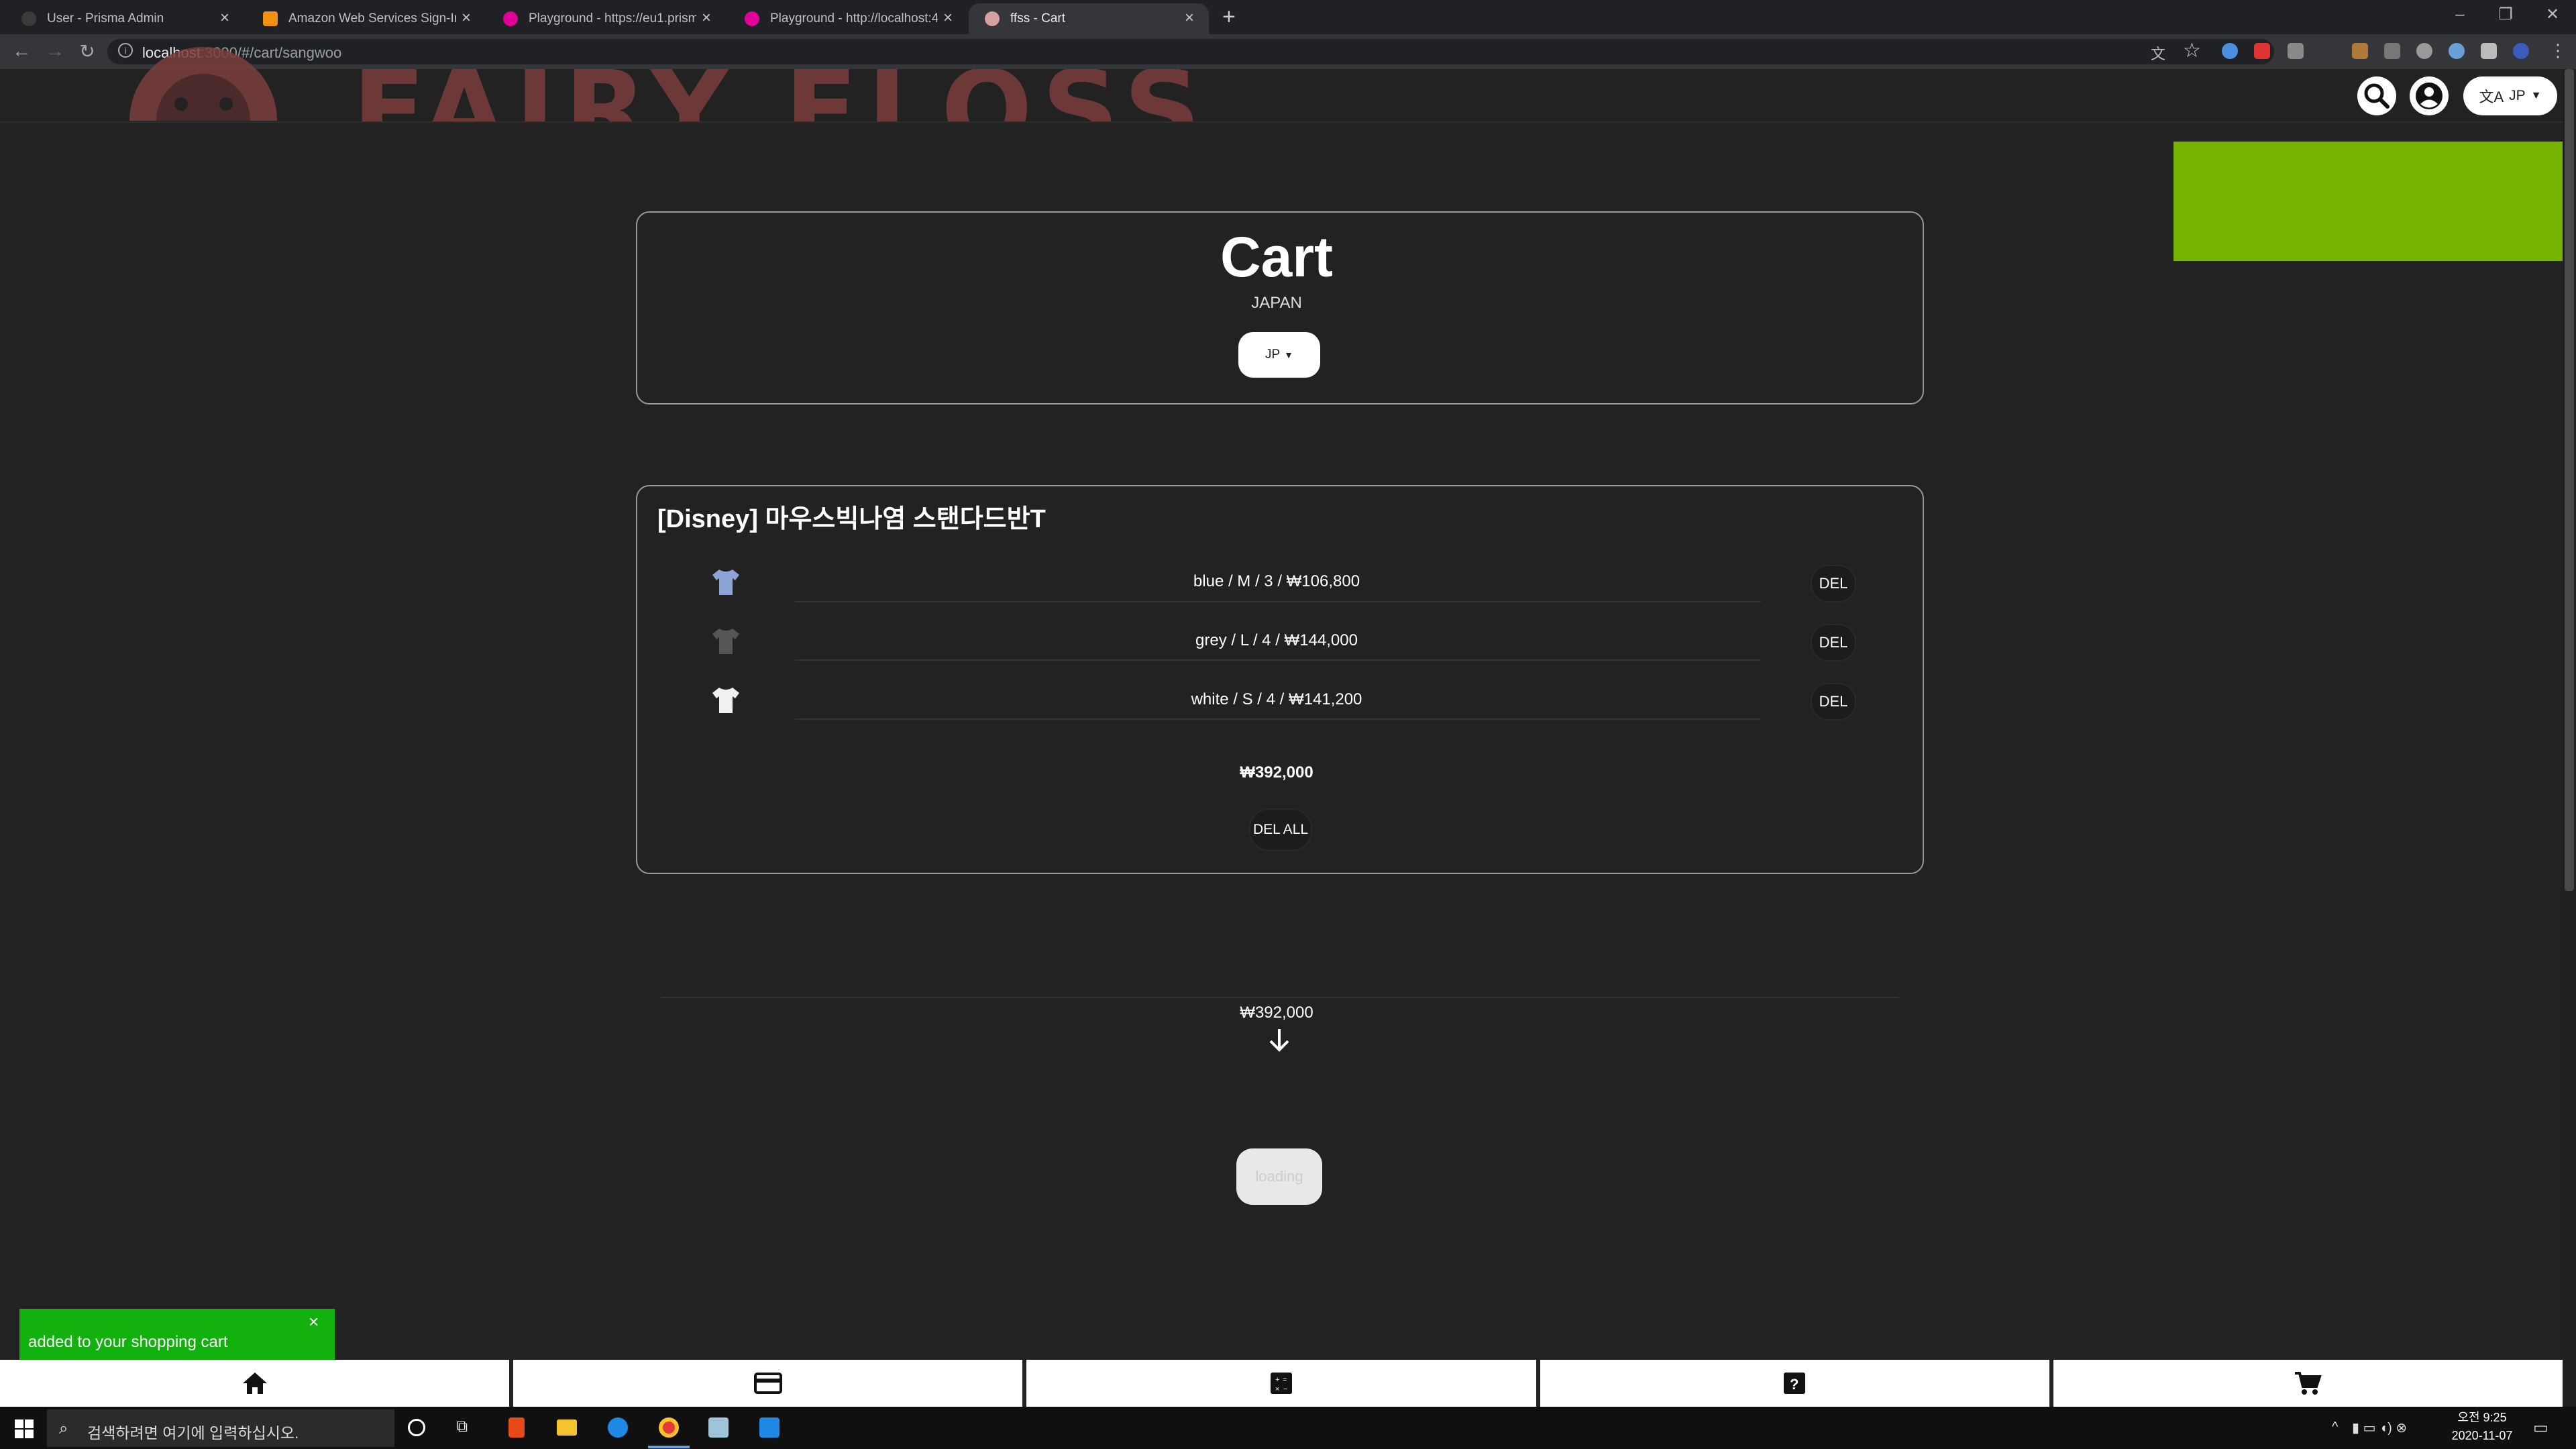 This screenshot has height=1449, width=2576. I want to click on credit-card-icon, so click(767, 1383).